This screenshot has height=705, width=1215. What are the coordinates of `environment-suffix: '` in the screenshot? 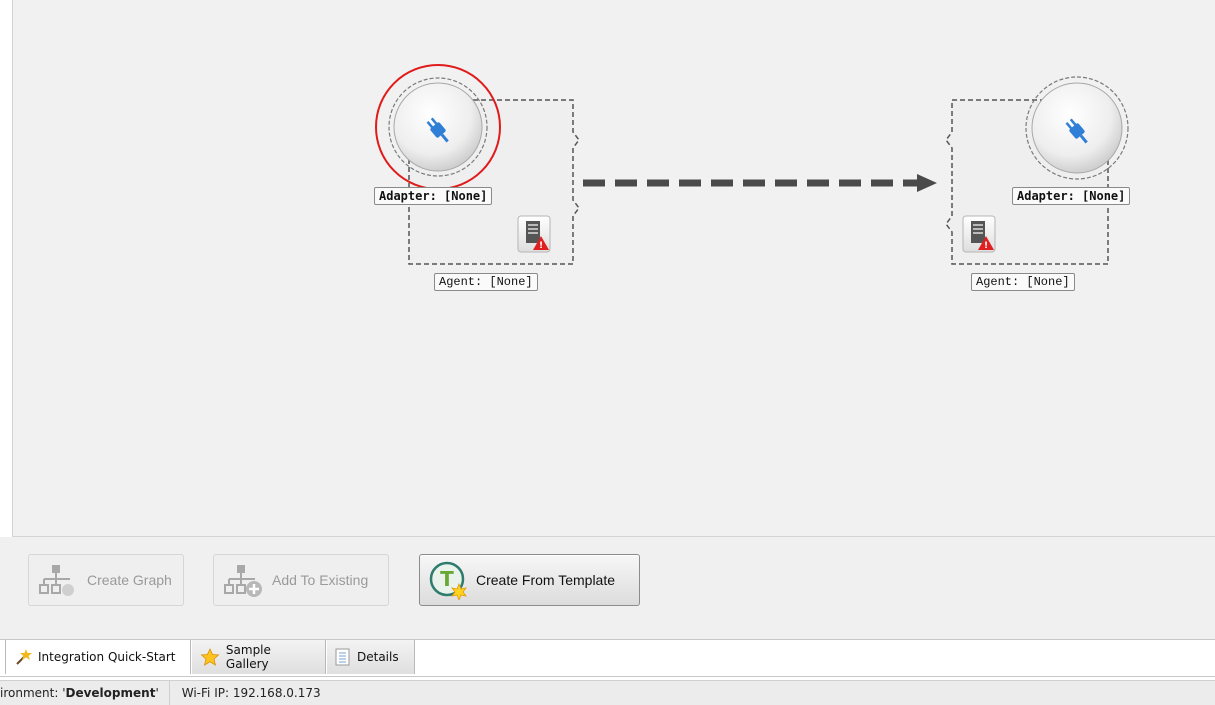 It's located at (157, 693).